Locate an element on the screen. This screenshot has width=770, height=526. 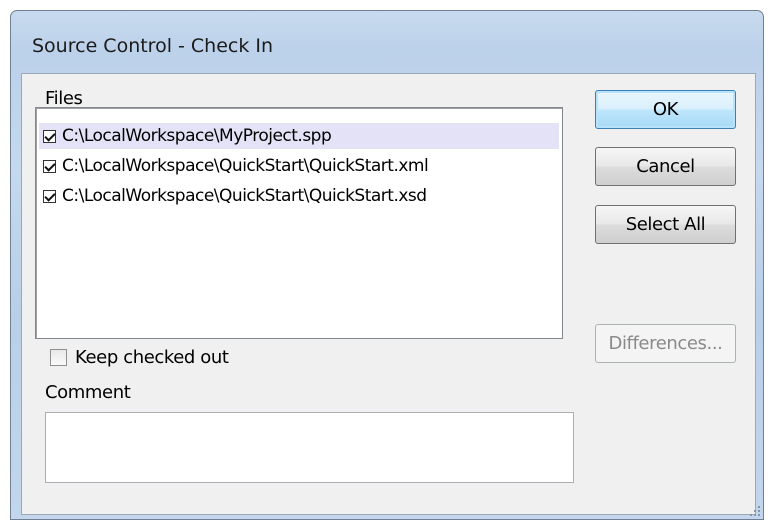
resize-grip-icon is located at coordinates (754, 510).